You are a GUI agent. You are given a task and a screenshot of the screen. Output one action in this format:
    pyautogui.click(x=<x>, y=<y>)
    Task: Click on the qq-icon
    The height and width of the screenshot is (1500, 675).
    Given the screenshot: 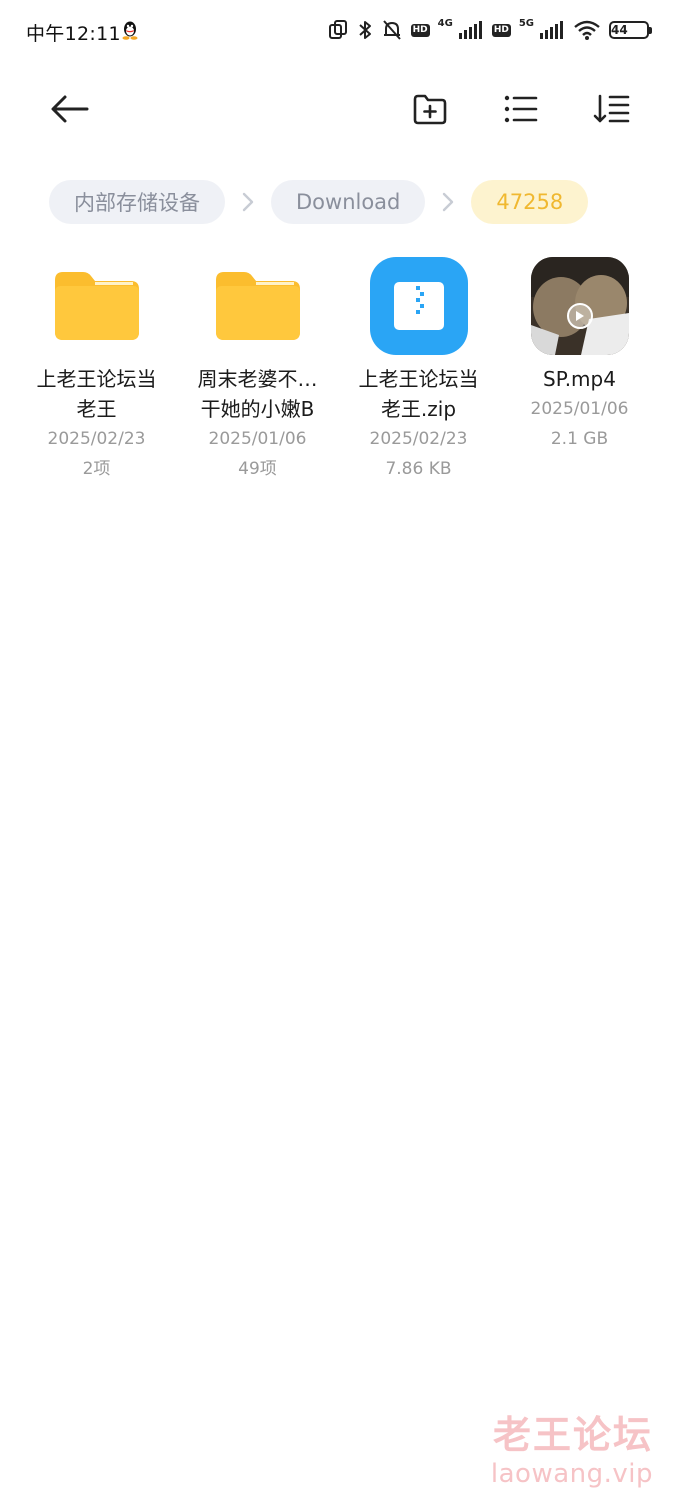 What is the action you would take?
    pyautogui.click(x=130, y=30)
    